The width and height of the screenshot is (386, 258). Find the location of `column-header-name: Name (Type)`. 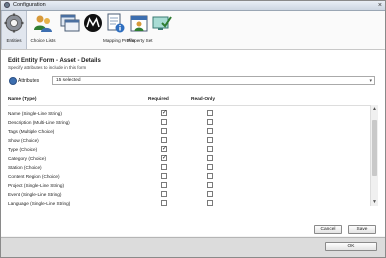

column-header-name: Name (Type) is located at coordinates (22, 99).